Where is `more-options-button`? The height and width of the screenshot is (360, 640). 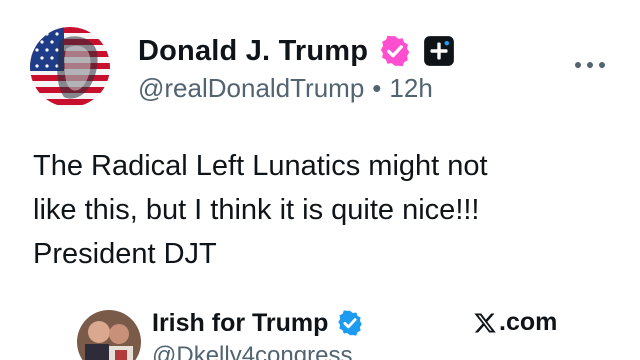 more-options-button is located at coordinates (590, 65).